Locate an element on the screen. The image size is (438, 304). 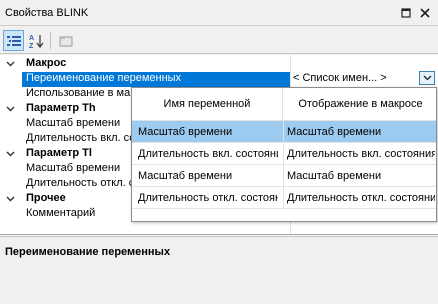
title-bar: Свойства BLINK is located at coordinates (219, 13).